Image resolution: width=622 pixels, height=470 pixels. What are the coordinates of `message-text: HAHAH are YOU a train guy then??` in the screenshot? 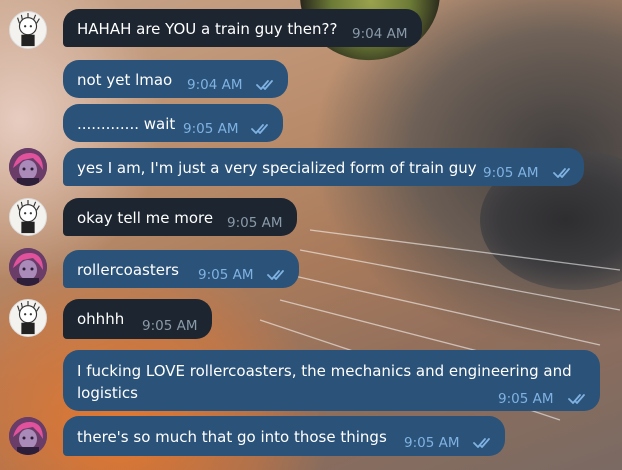 It's located at (207, 29).